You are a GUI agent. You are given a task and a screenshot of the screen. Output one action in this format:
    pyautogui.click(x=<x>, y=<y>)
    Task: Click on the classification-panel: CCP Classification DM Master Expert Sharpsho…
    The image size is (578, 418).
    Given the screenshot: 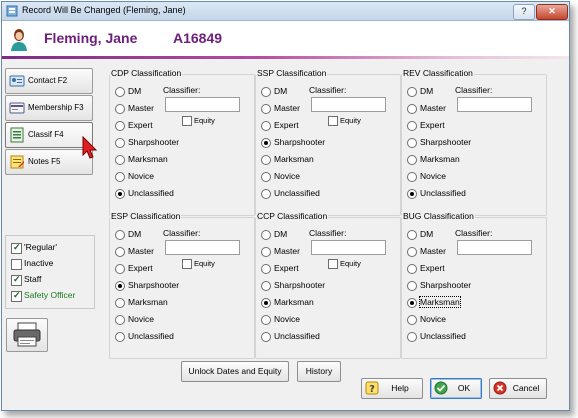 What is the action you would take?
    pyautogui.click(x=328, y=285)
    